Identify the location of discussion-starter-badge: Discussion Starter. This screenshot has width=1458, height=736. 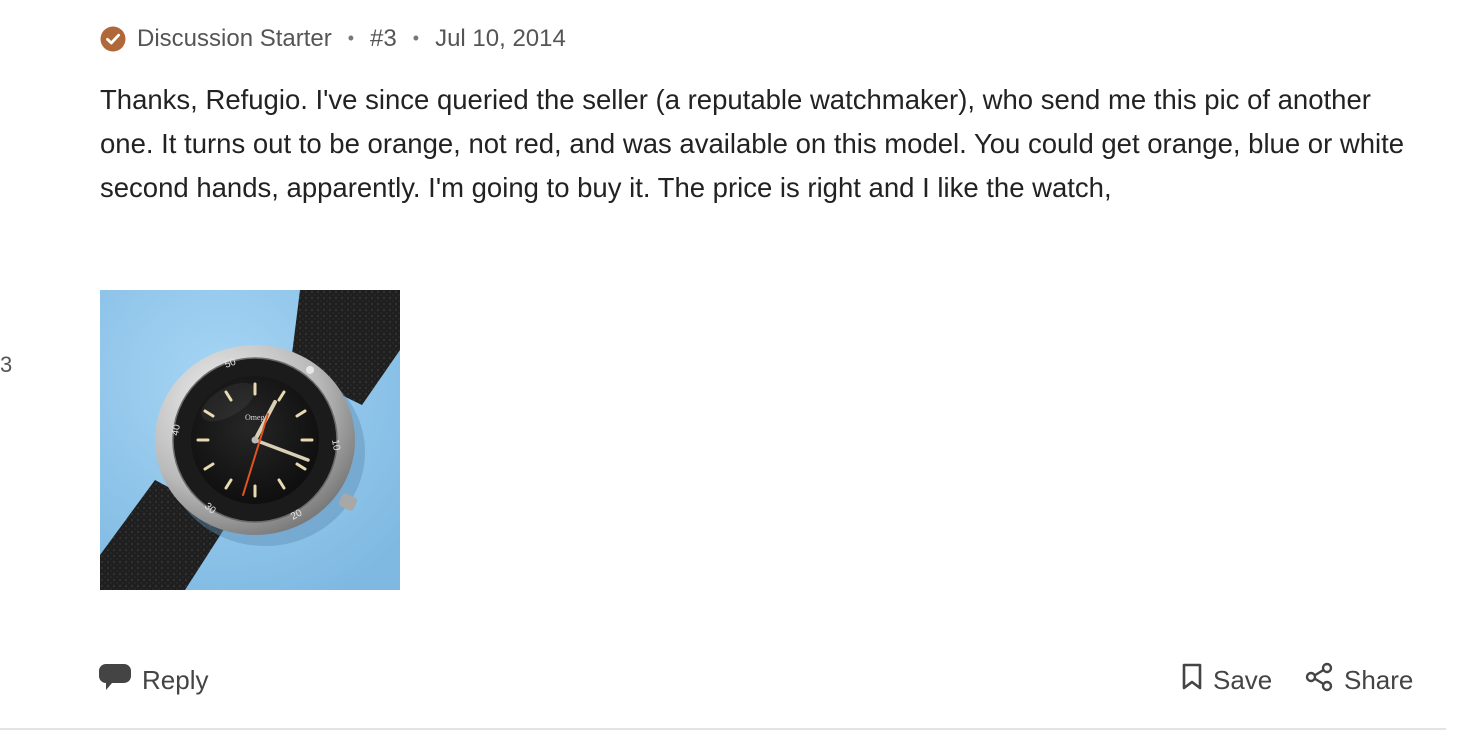
(234, 38).